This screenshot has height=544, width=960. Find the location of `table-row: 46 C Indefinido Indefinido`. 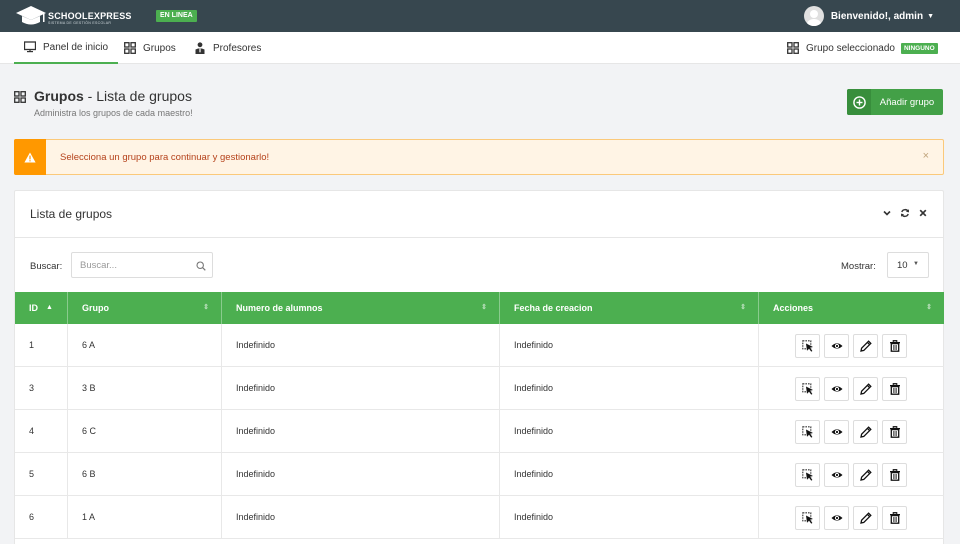

table-row: 46 C Indefinido Indefinido is located at coordinates (479, 431).